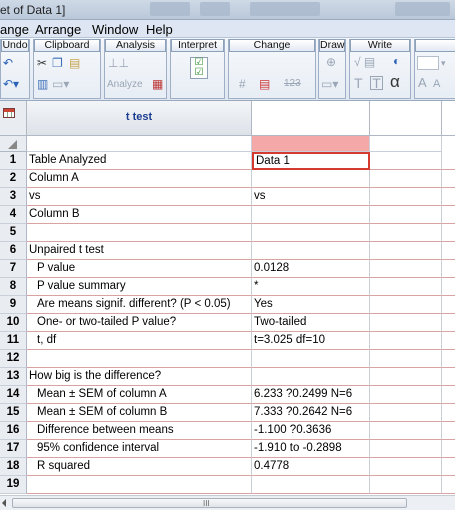 The height and width of the screenshot is (510, 455). What do you see at coordinates (13, 413) in the screenshot?
I see `row-number: 15` at bounding box center [13, 413].